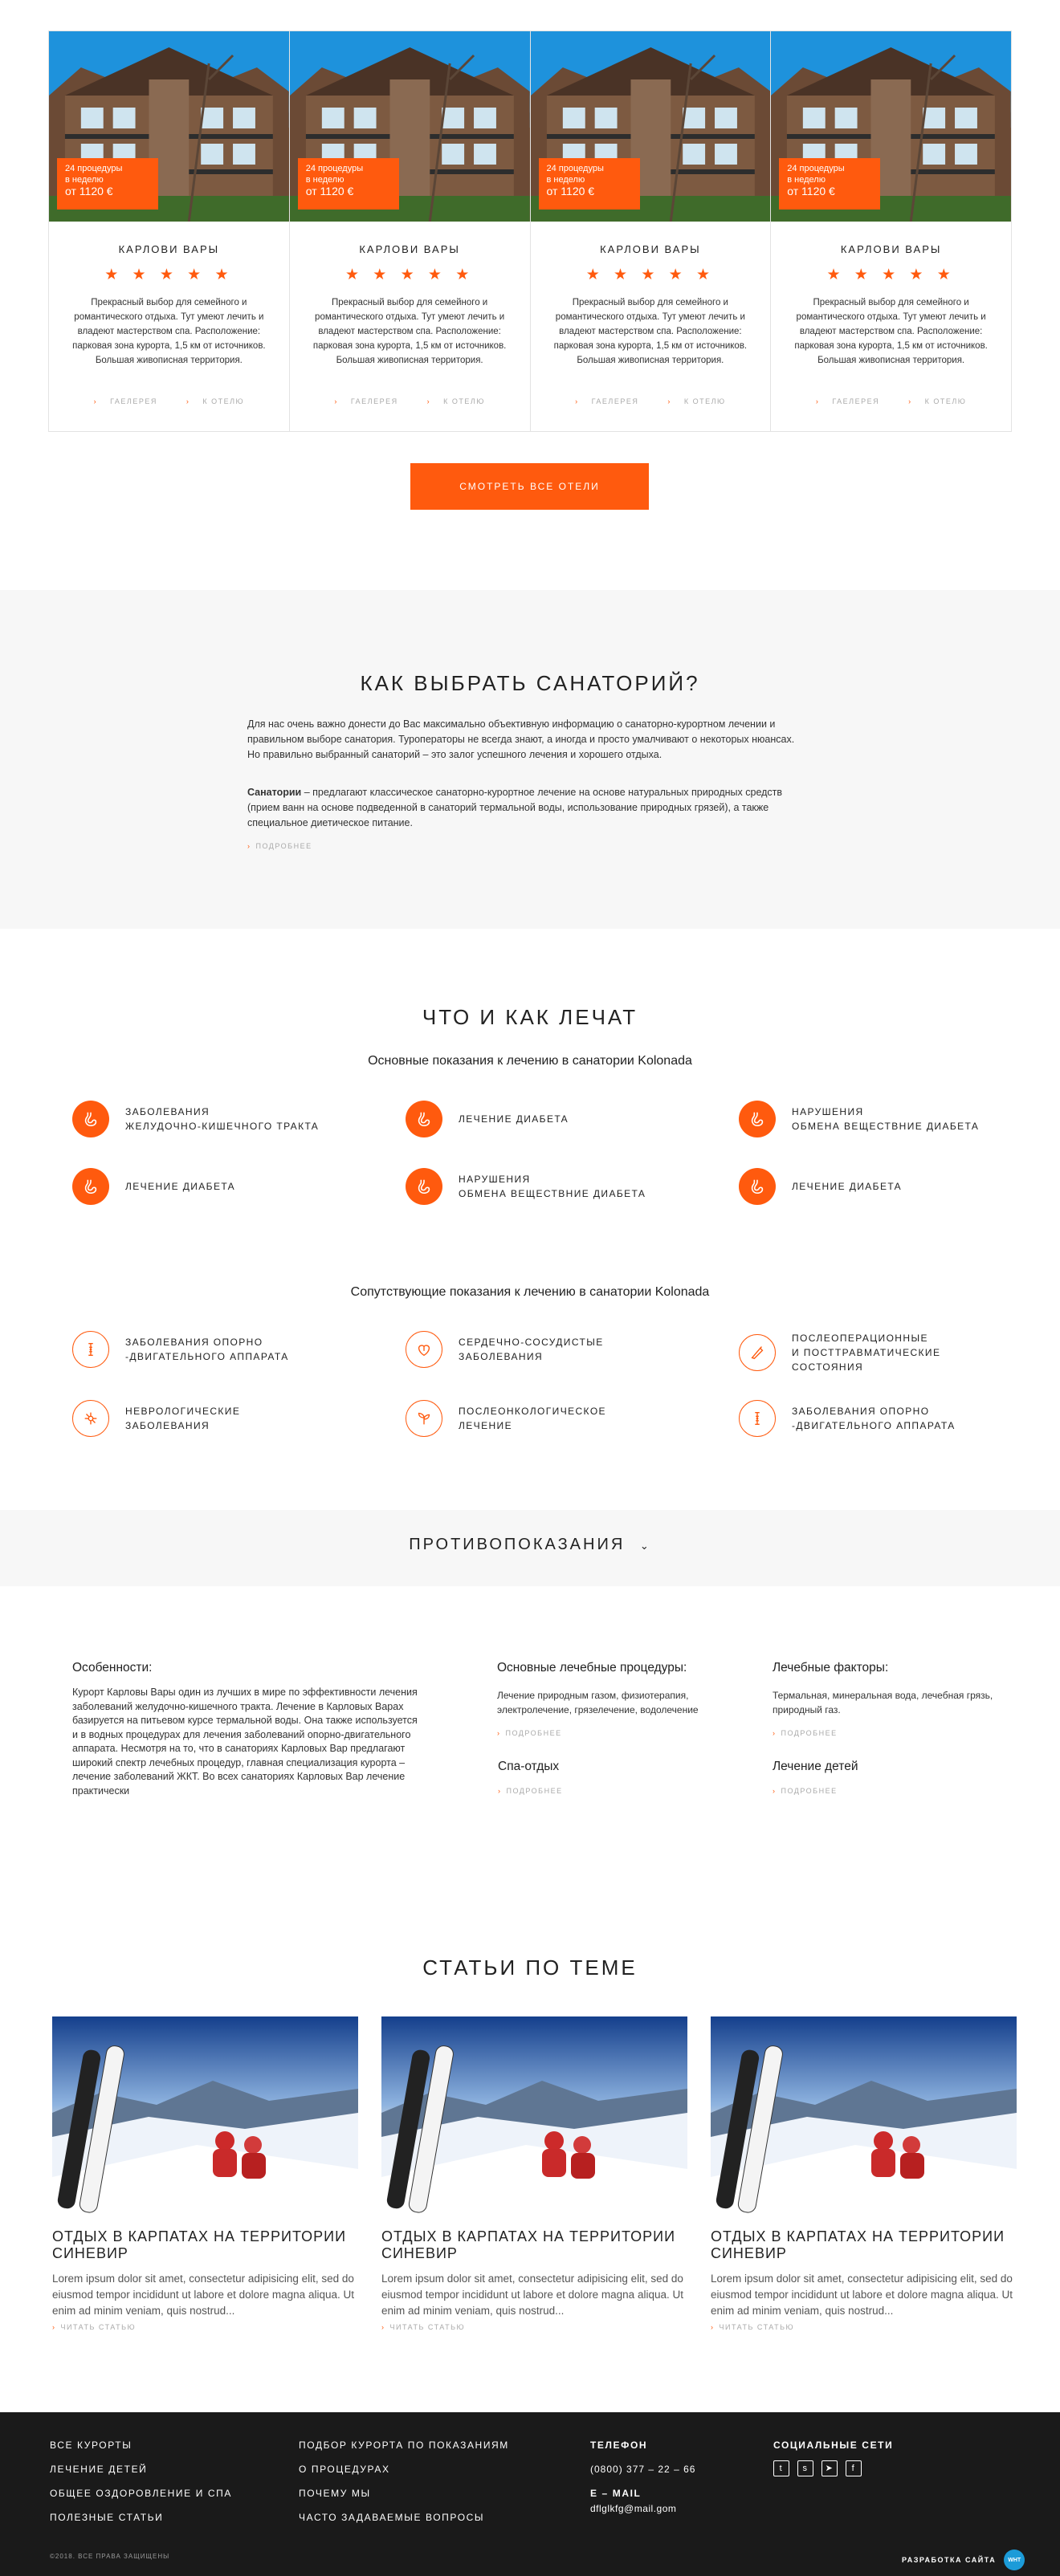  Describe the element at coordinates (781, 2468) in the screenshot. I see `twitter-icon: t` at that location.